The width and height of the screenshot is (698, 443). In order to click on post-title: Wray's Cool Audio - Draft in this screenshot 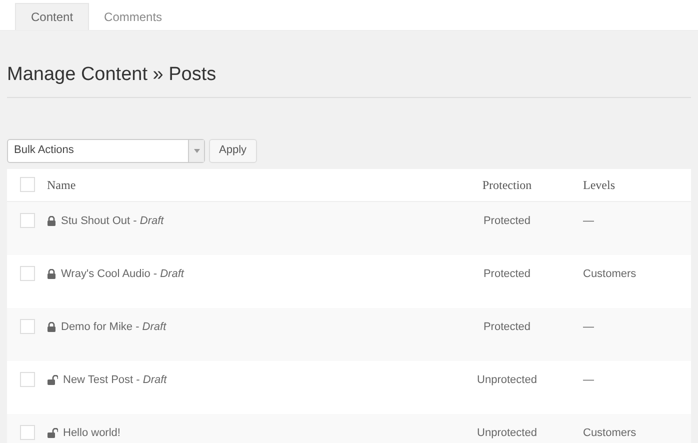, I will do `click(122, 274)`.